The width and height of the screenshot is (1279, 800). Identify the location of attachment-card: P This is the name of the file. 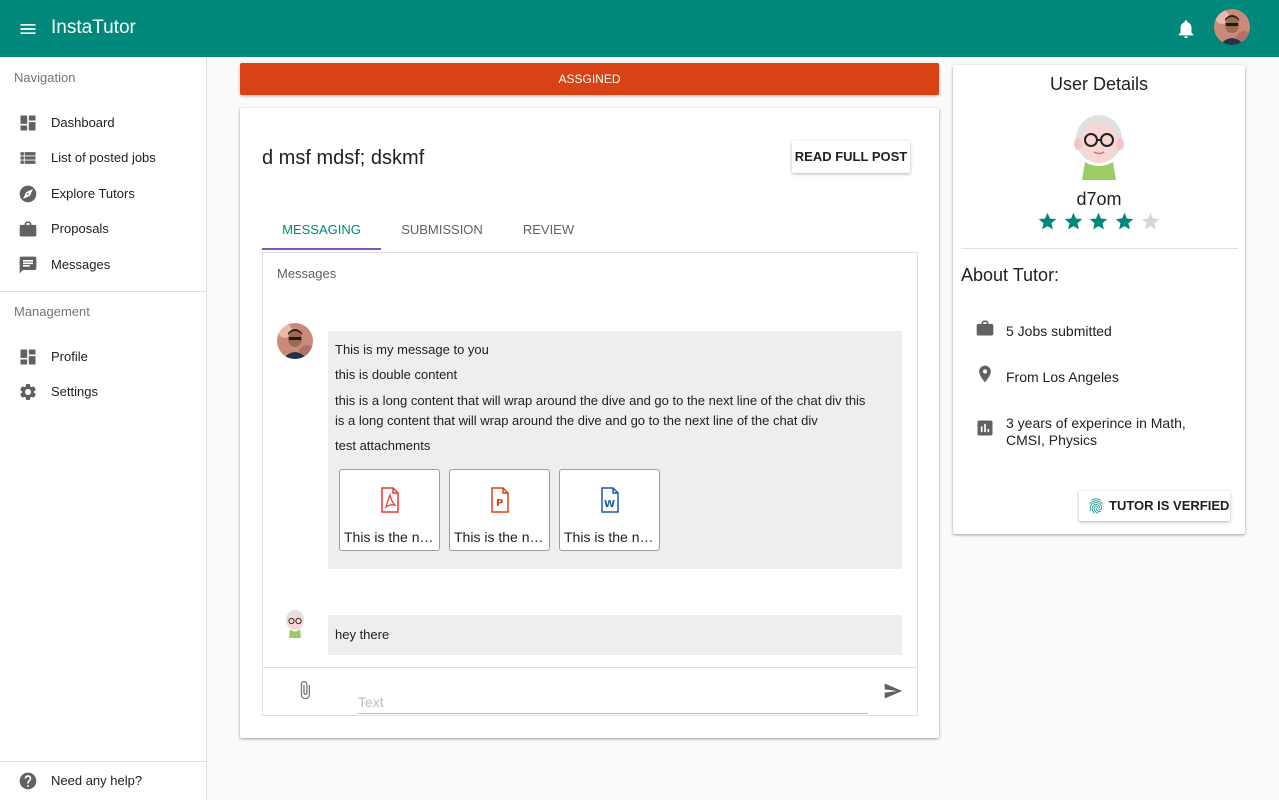
(499, 510).